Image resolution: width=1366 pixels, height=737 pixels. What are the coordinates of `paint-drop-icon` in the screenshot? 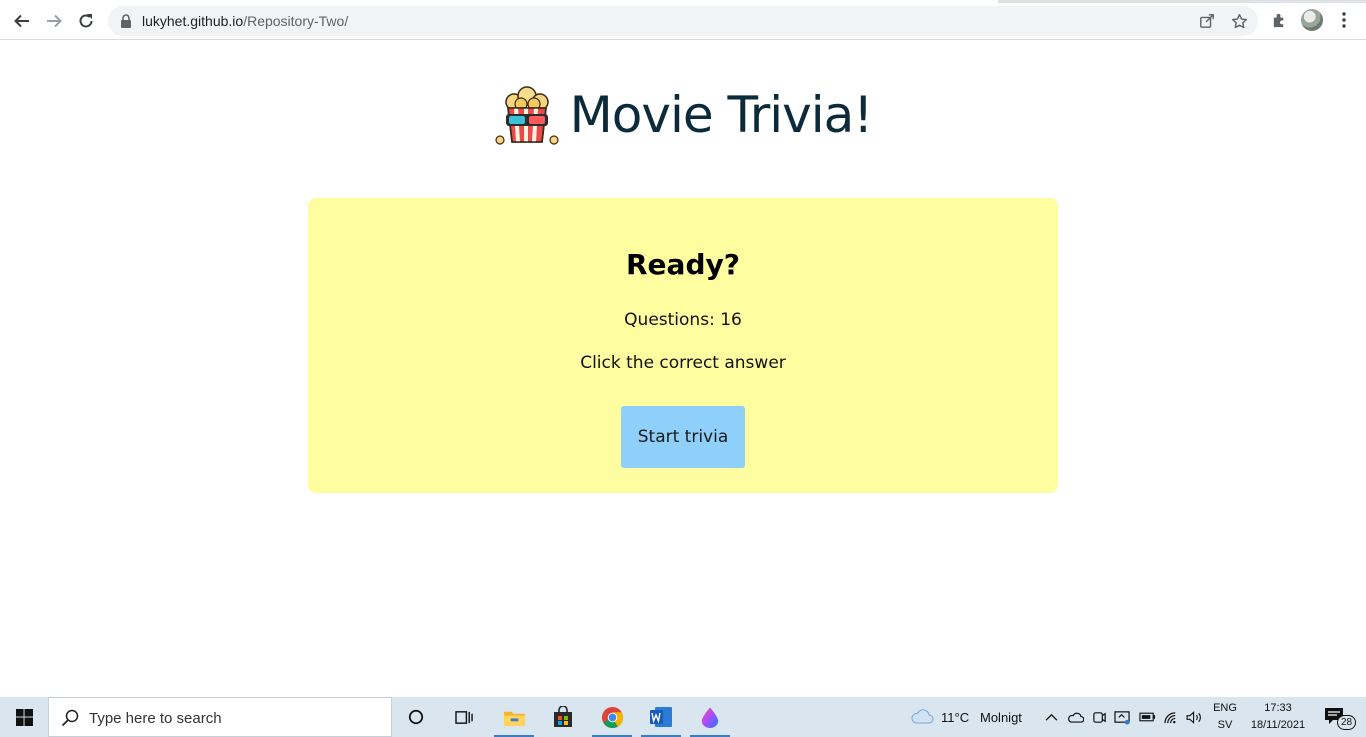 It's located at (710, 717).